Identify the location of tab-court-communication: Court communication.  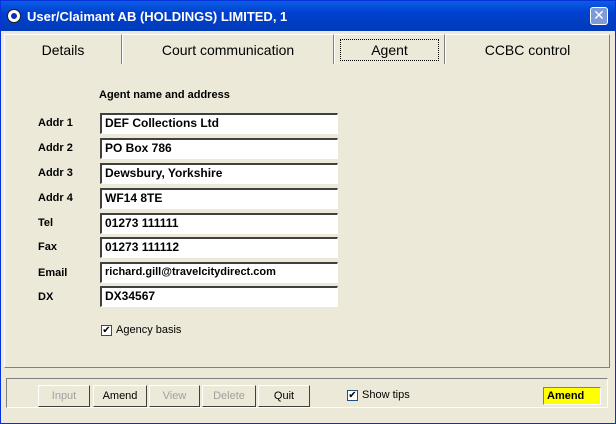
(228, 49).